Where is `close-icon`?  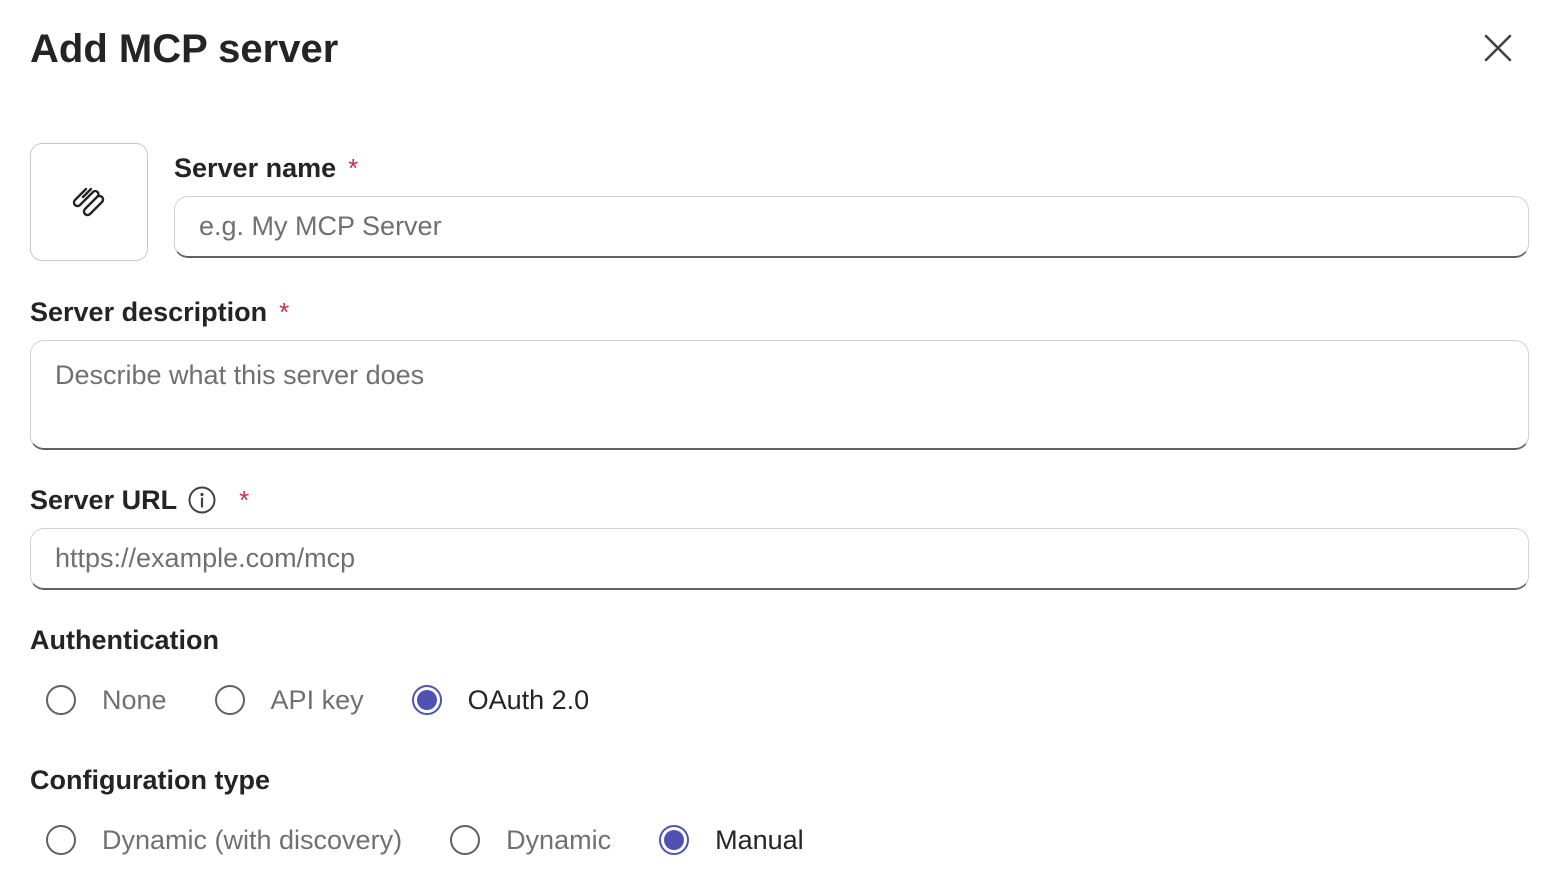
close-icon is located at coordinates (1498, 48).